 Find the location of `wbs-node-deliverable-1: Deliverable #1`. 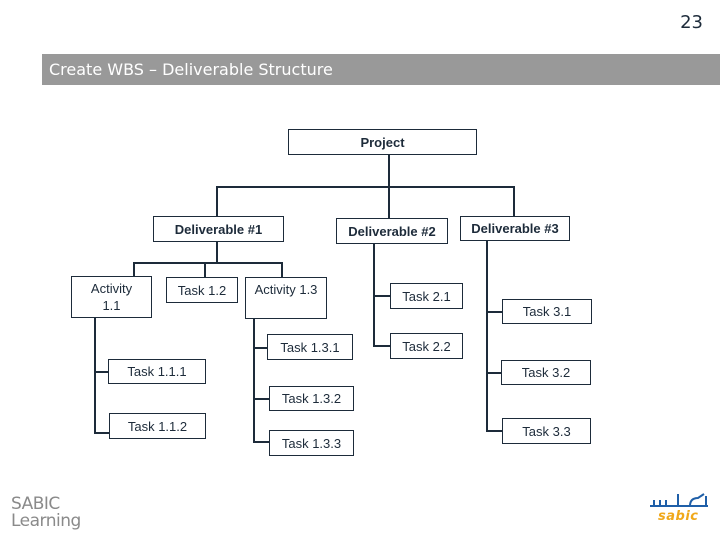

wbs-node-deliverable-1: Deliverable #1 is located at coordinates (218, 229).